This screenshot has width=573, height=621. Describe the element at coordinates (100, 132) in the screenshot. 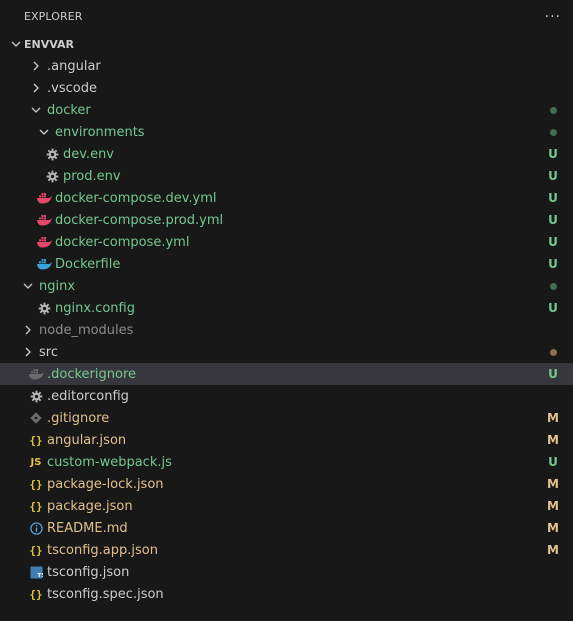

I see `tree-item-label: environments` at that location.